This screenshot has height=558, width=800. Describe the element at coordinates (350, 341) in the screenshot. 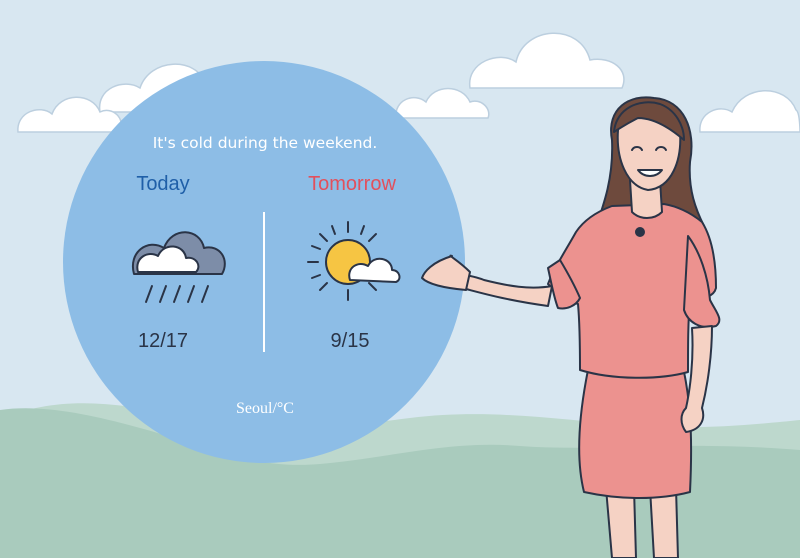

I see `tomorrow-temperature: 9/15` at that location.